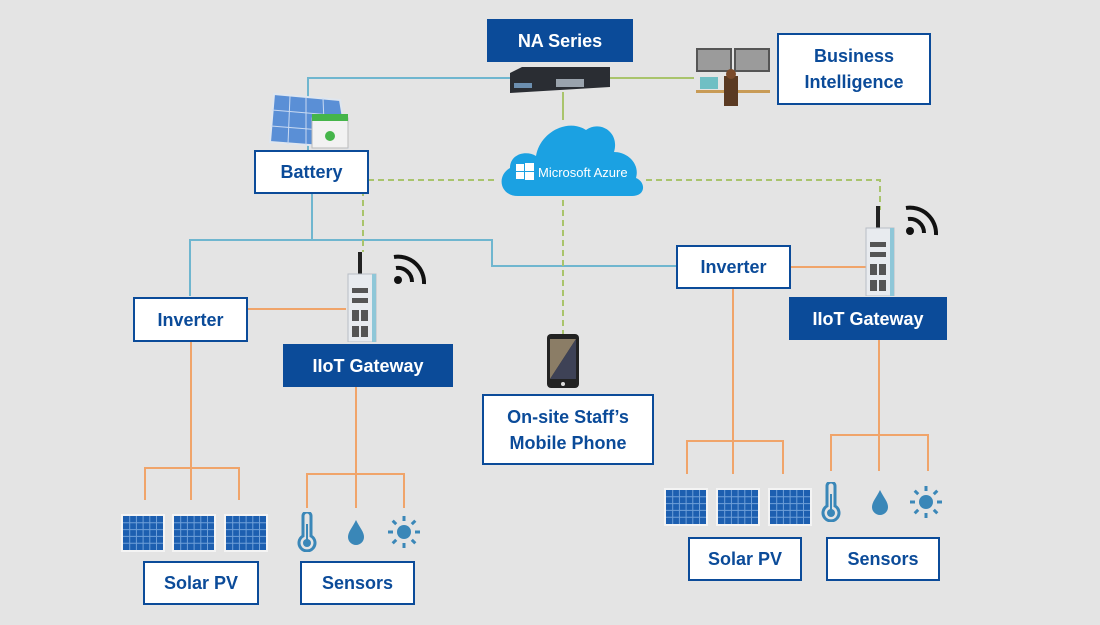 The image size is (1100, 625). What do you see at coordinates (880, 251) in the screenshot?
I see `gateway-device-right-icon` at bounding box center [880, 251].